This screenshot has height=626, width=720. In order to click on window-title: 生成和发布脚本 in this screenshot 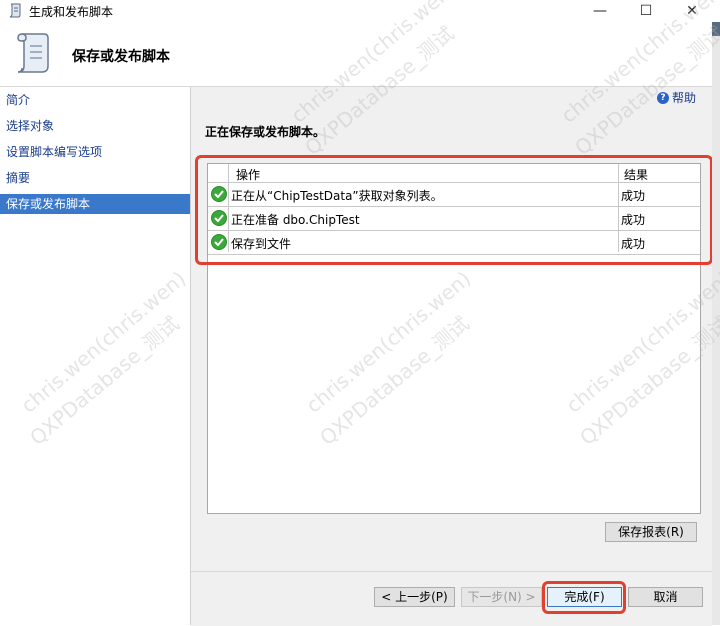, I will do `click(71, 12)`.